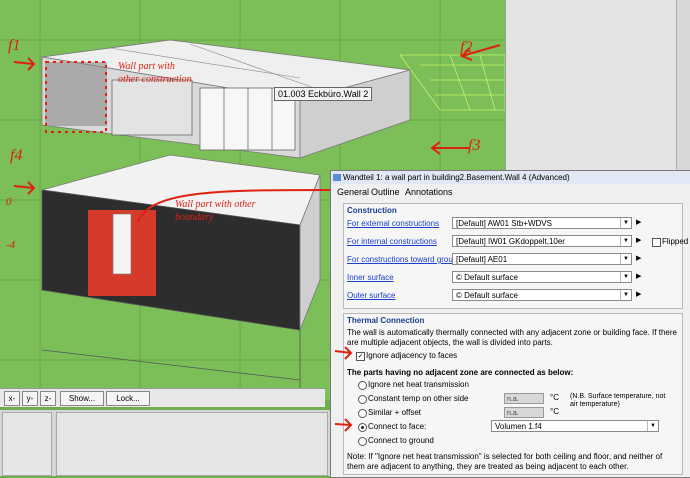  I want to click on tab-general: General, so click(353, 192).